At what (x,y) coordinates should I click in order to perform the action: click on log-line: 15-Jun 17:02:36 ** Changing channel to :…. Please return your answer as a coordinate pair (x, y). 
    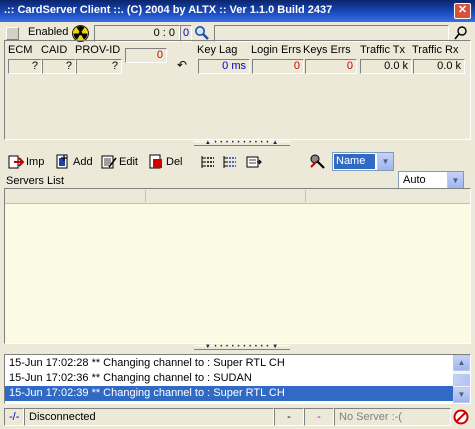
    Looking at the image, I should click on (229, 378).